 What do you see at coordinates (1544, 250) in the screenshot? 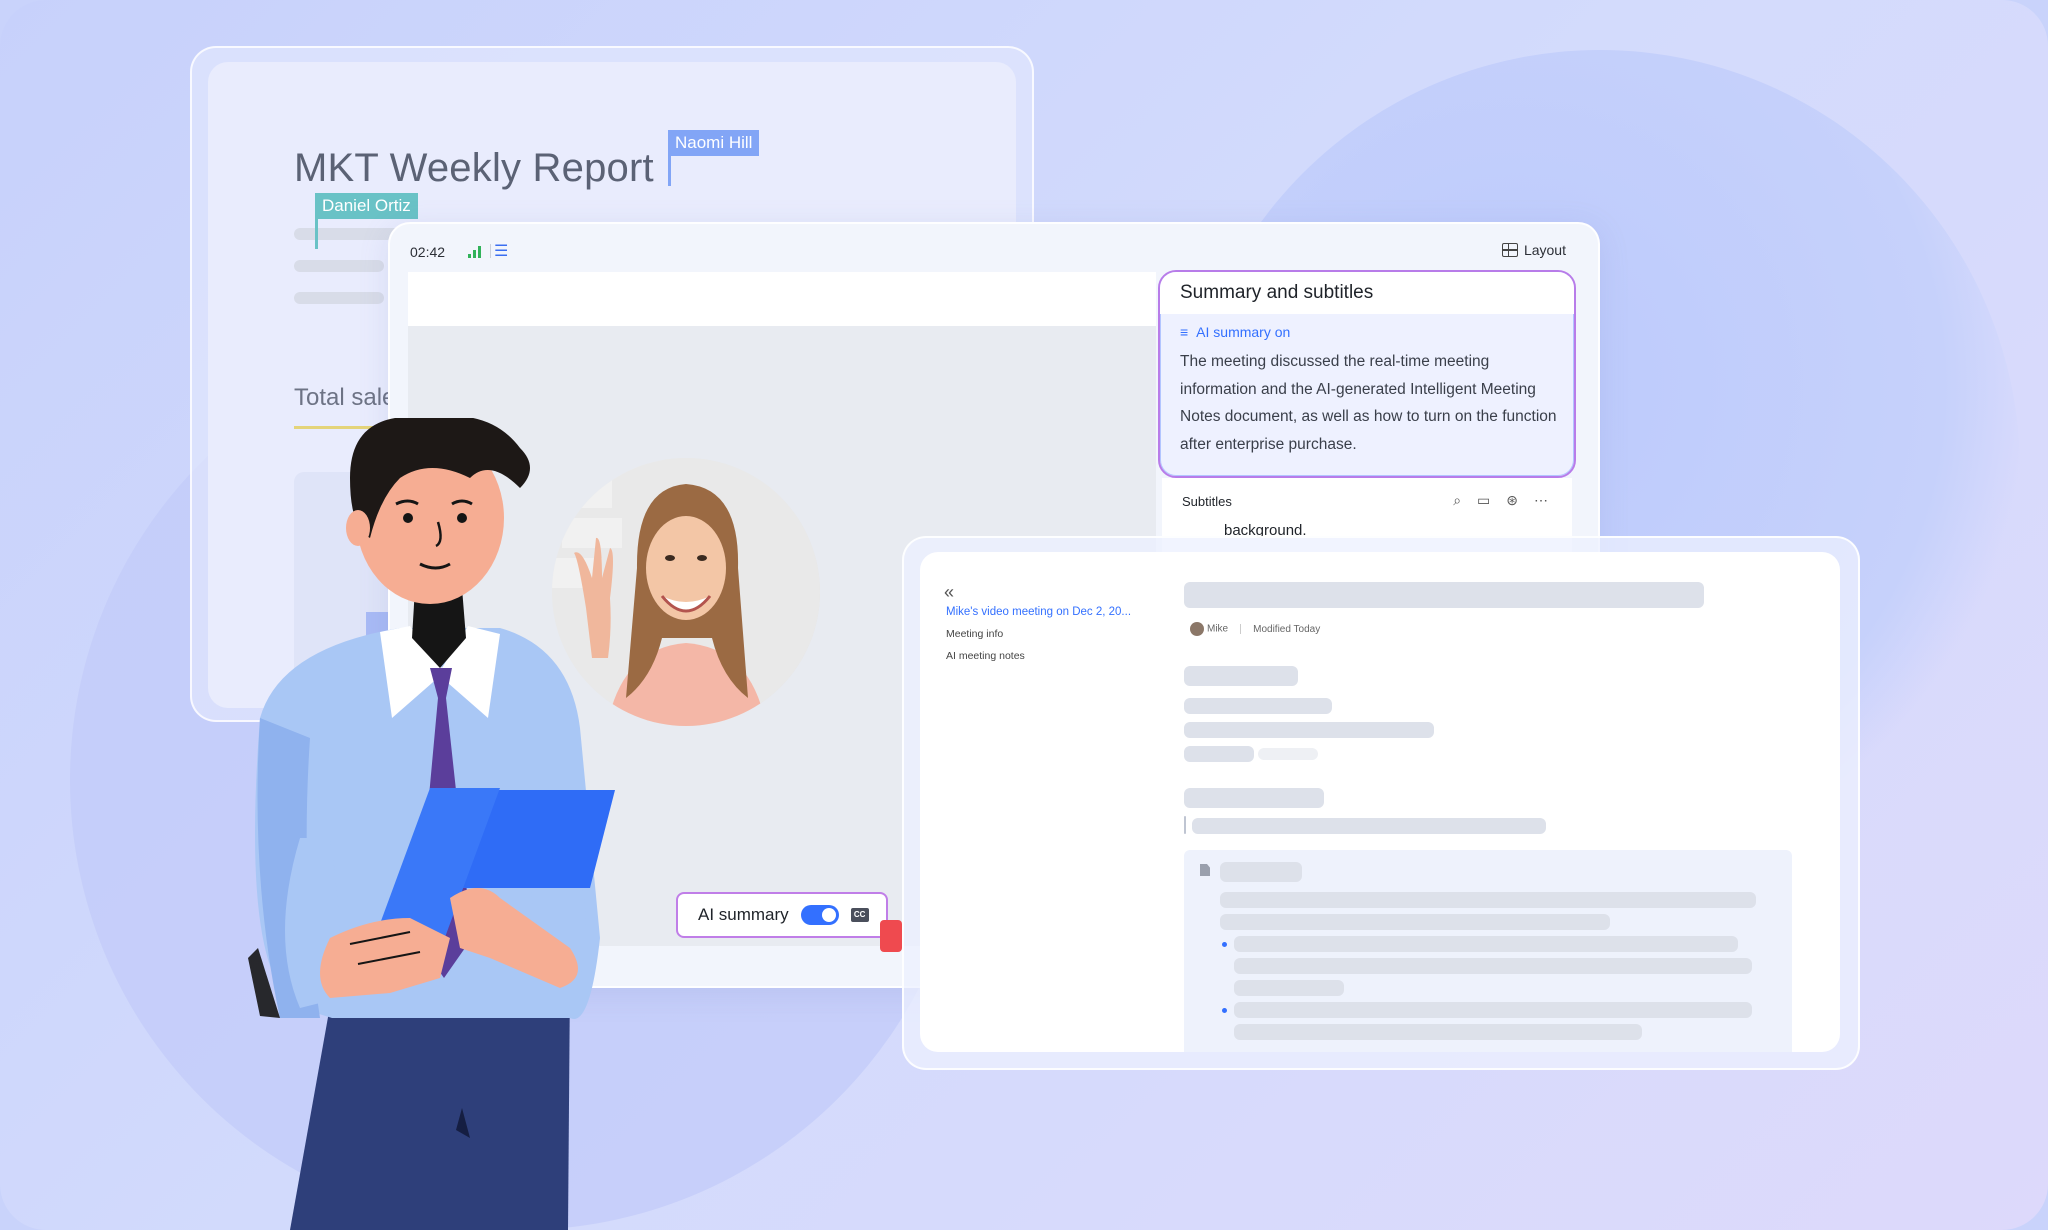
I see `layout-button-label: Layout` at bounding box center [1544, 250].